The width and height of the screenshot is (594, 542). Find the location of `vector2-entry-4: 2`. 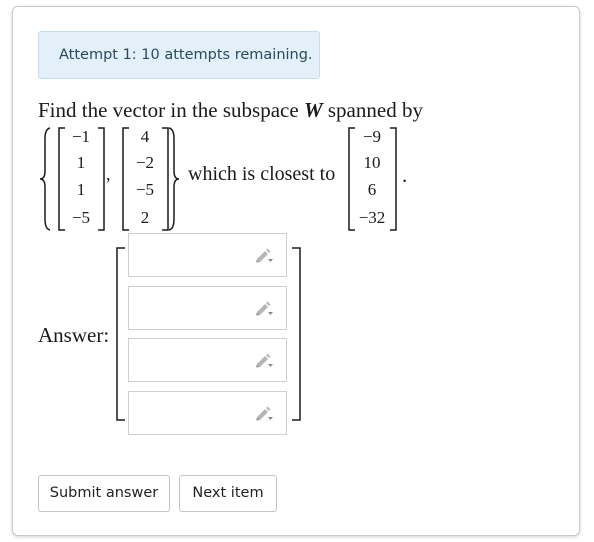

vector2-entry-4: 2 is located at coordinates (145, 217).